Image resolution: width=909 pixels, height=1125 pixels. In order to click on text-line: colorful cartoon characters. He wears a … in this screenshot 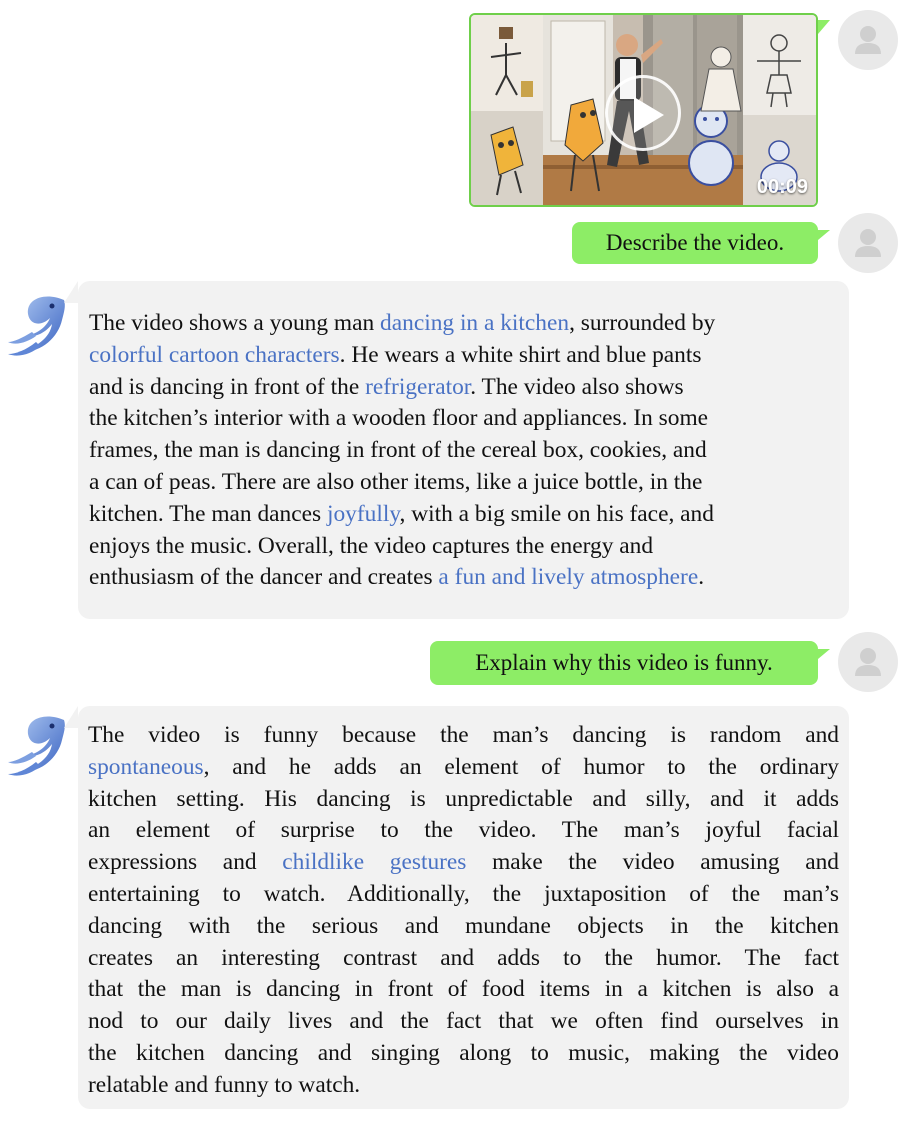, I will do `click(464, 356)`.